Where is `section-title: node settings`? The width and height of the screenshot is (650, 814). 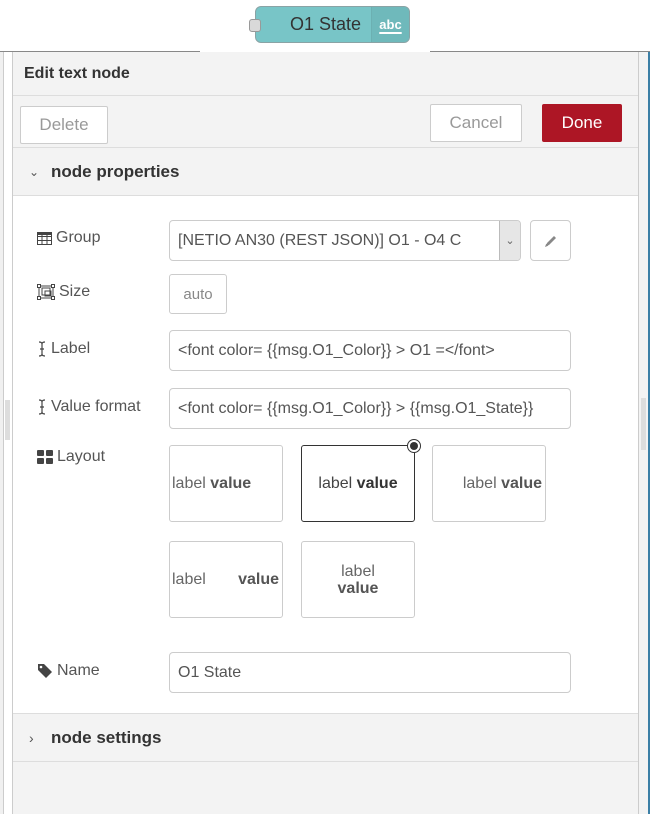 section-title: node settings is located at coordinates (106, 737).